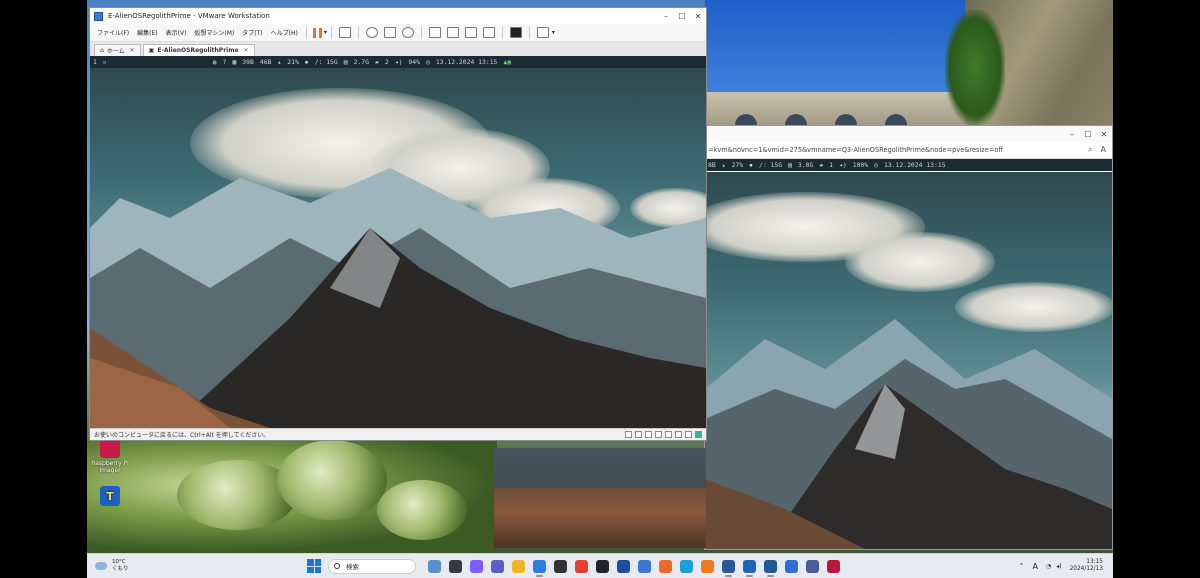 Image resolution: width=1200 pixels, height=578 pixels. What do you see at coordinates (317, 32) in the screenshot?
I see `pause-icon` at bounding box center [317, 32].